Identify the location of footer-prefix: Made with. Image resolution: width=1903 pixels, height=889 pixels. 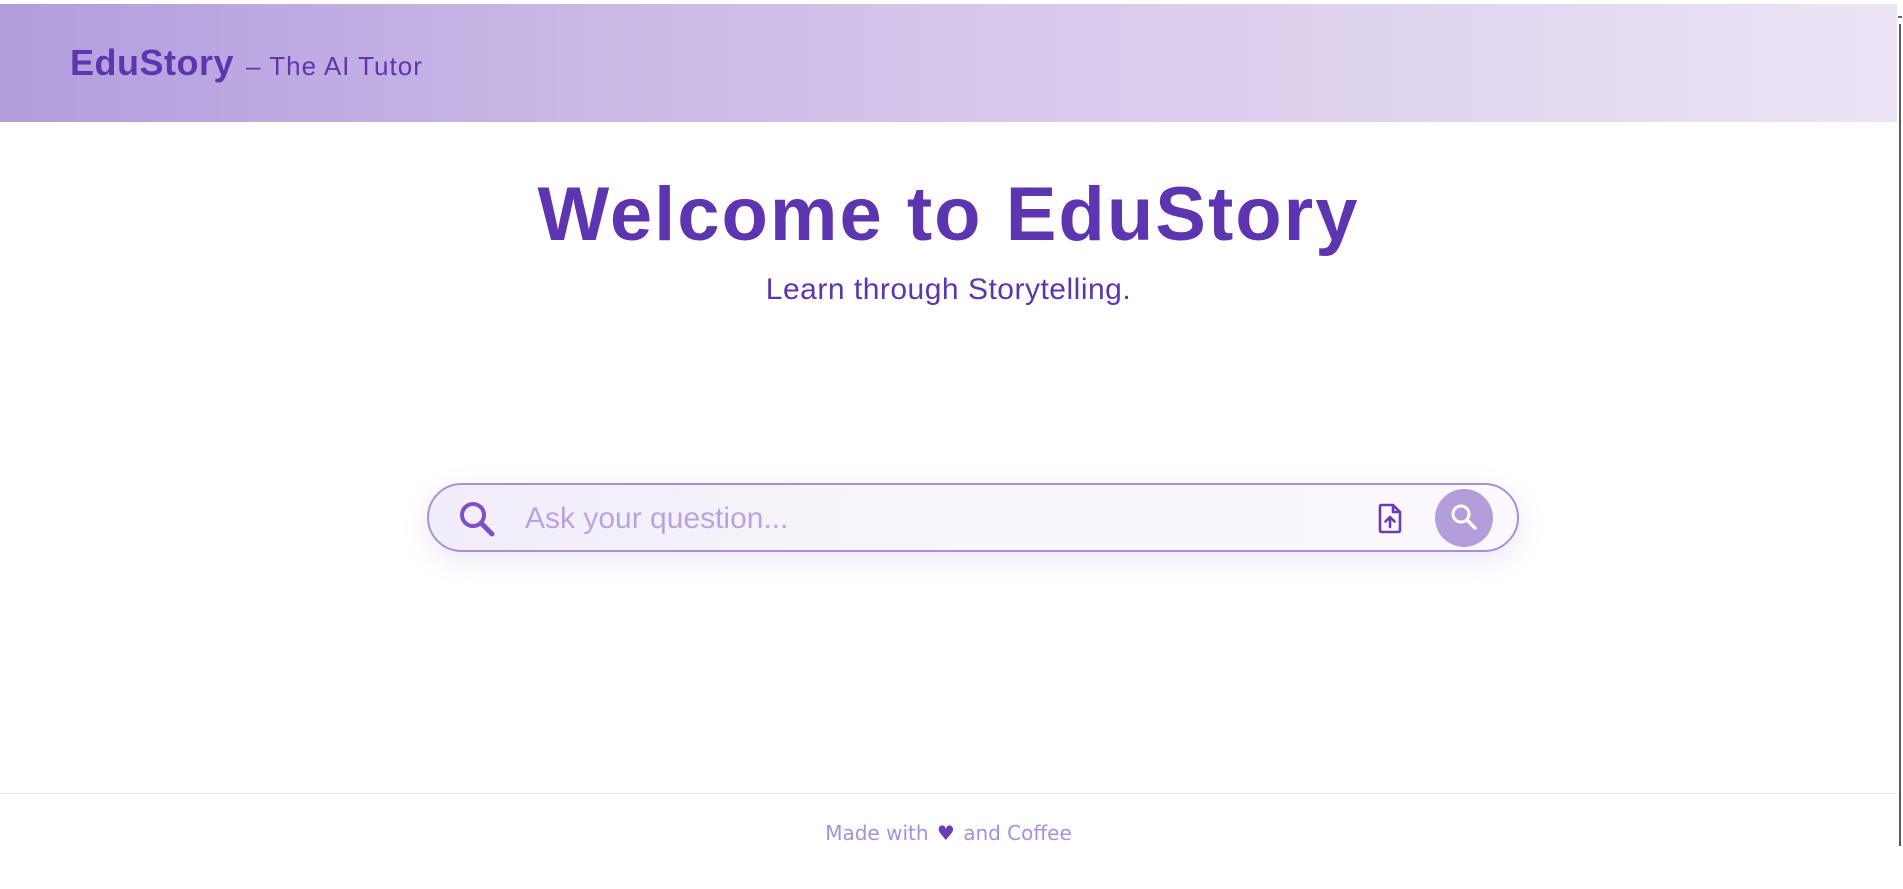
(877, 833).